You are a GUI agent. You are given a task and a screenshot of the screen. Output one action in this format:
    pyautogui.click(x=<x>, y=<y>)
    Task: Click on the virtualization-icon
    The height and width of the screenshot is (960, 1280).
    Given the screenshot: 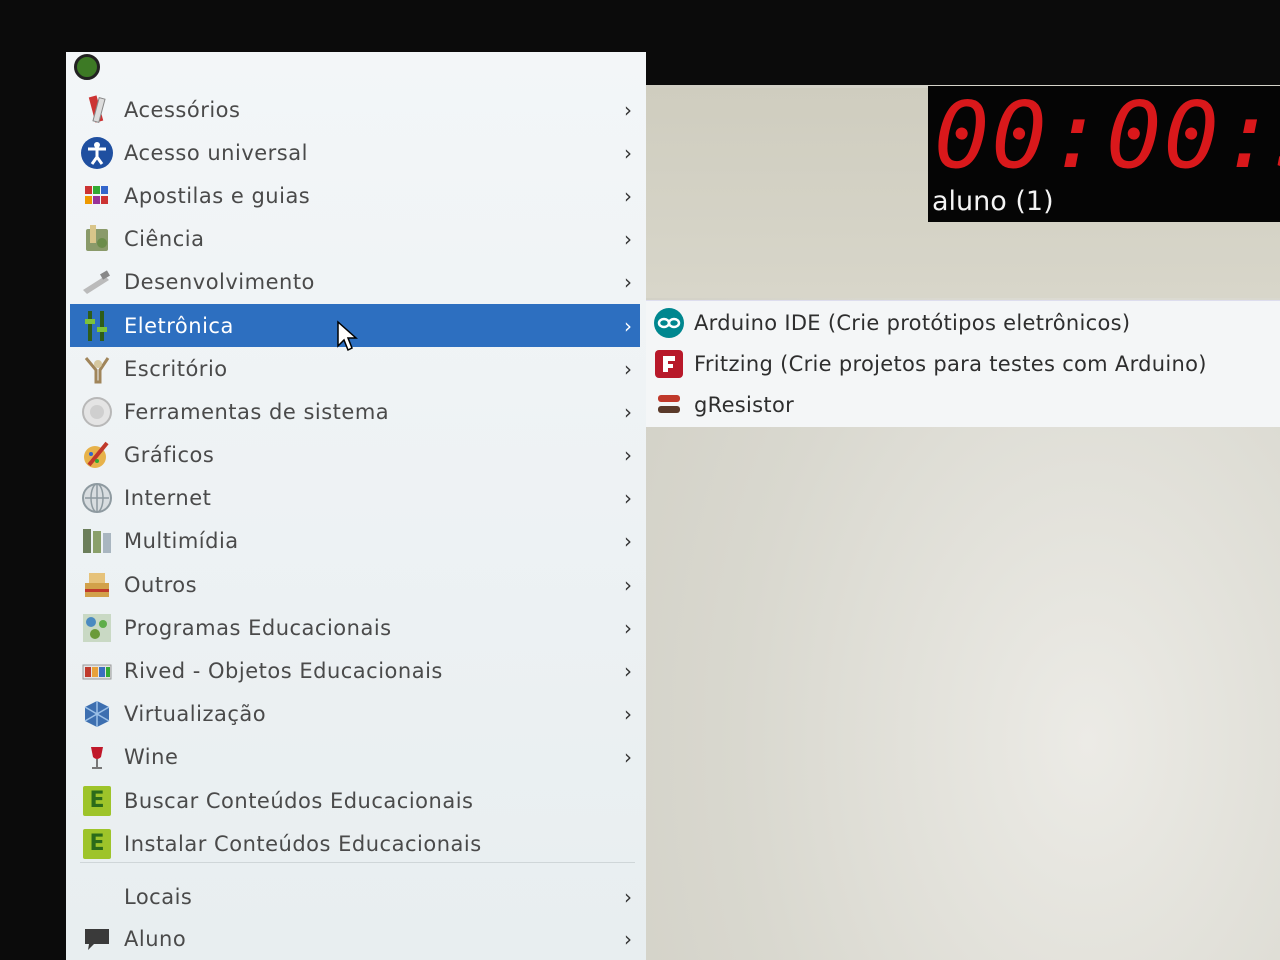 What is the action you would take?
    pyautogui.click(x=97, y=714)
    